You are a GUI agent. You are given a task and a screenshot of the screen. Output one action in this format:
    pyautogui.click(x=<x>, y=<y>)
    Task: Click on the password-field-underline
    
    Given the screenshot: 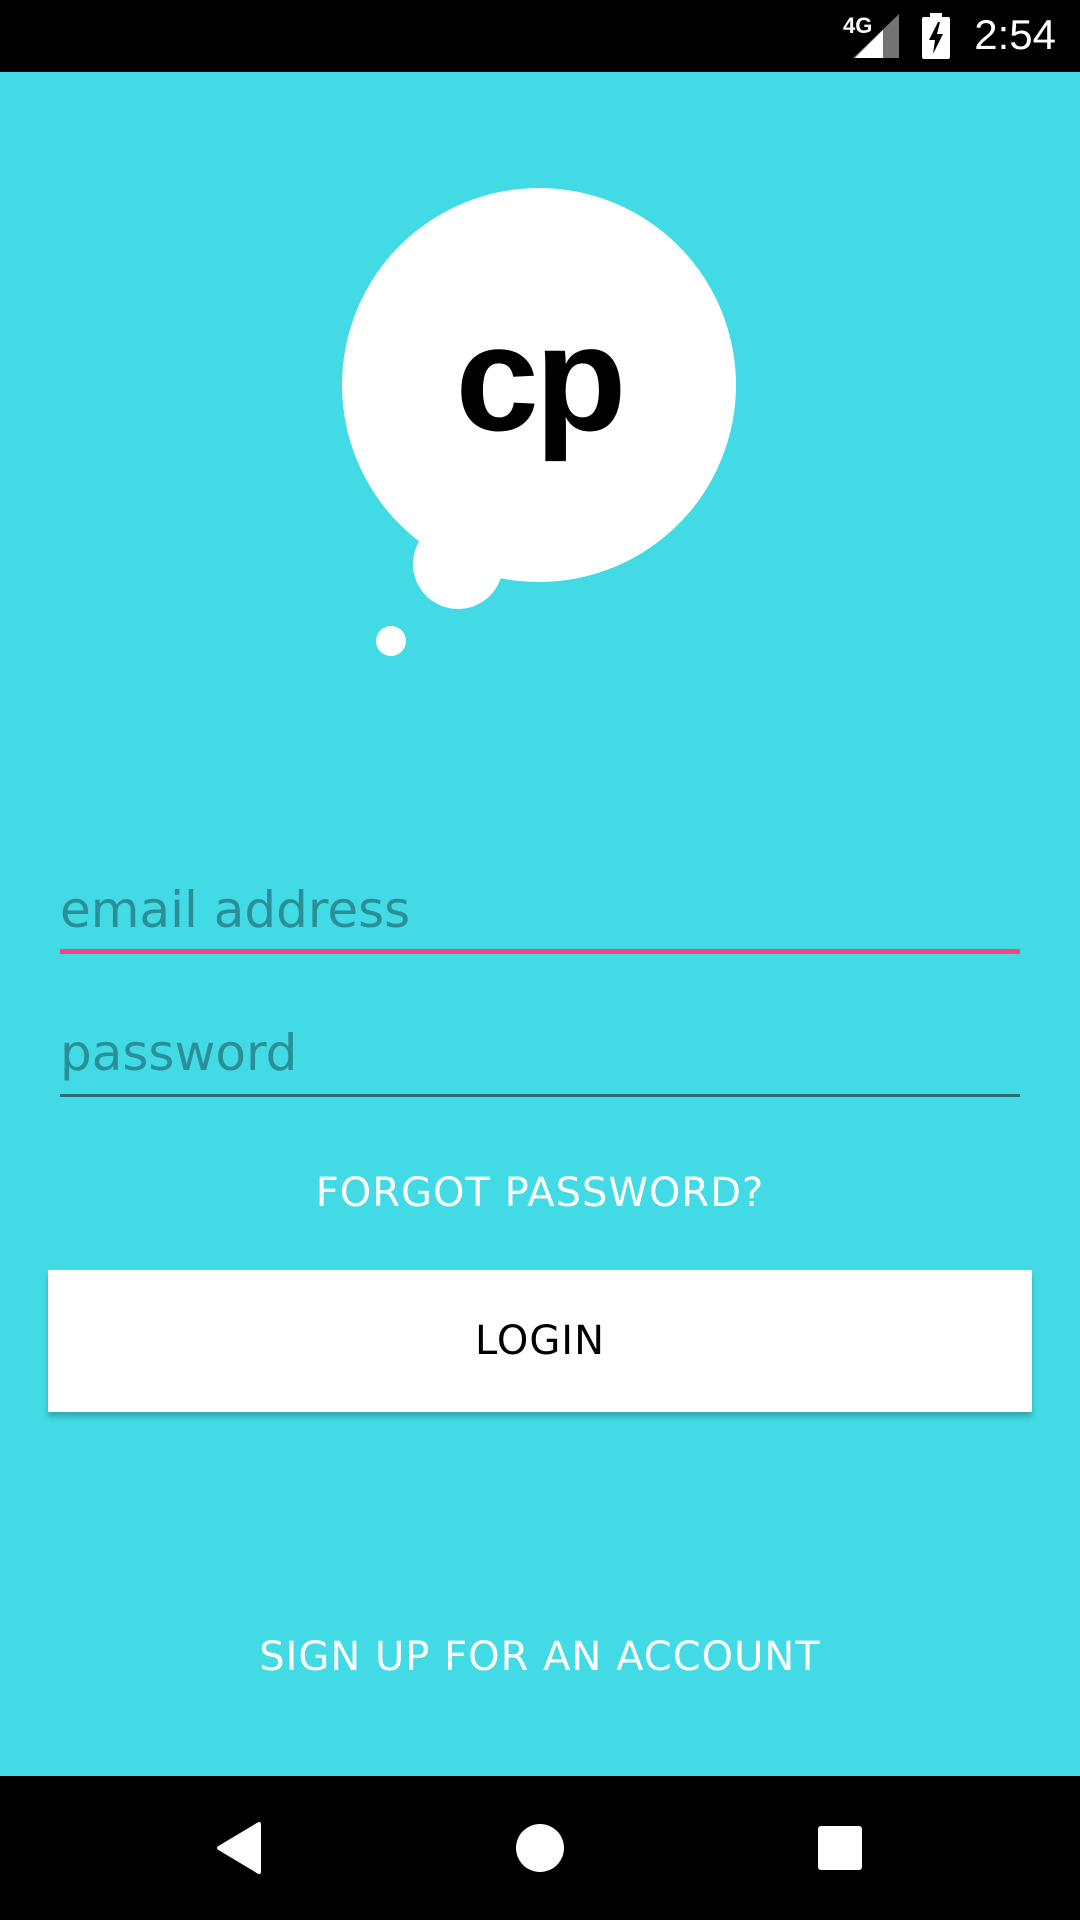 What is the action you would take?
    pyautogui.click(x=540, y=1095)
    